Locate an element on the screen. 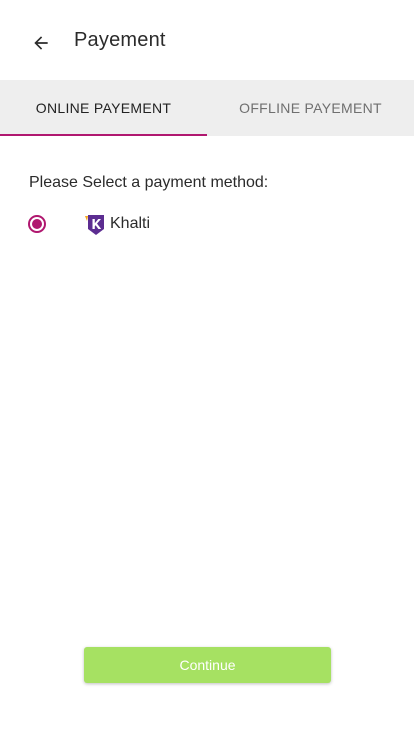 The image size is (414, 735). payment-method-prompt: Please Select a payment method: is located at coordinates (149, 182).